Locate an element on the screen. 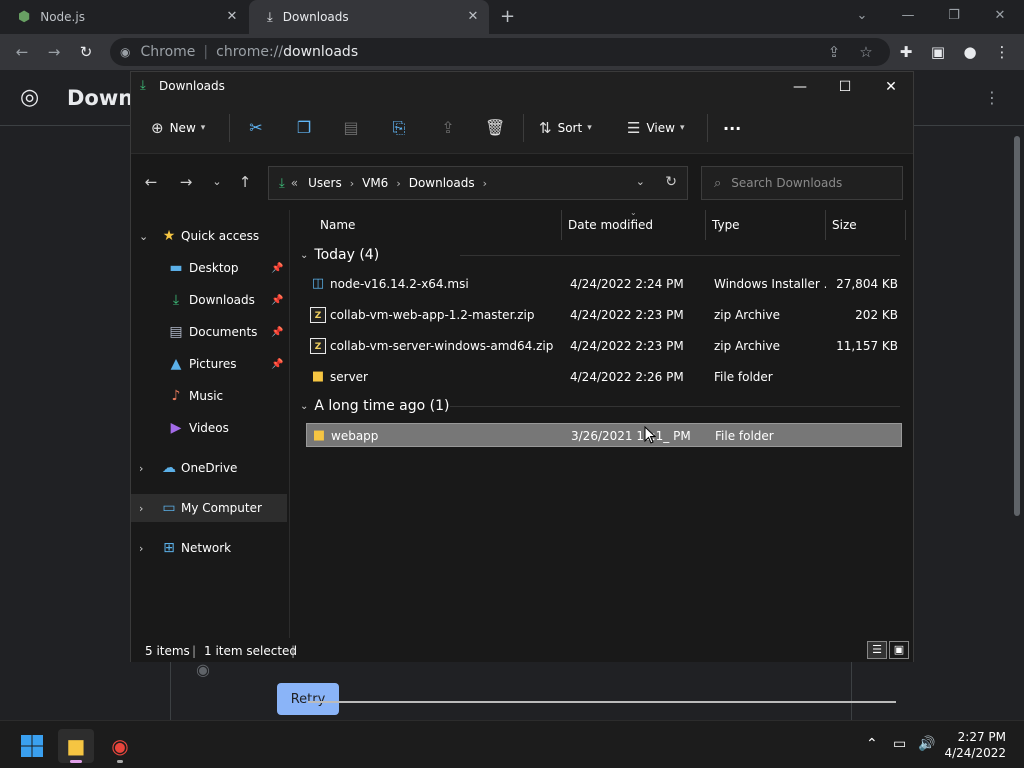 The image size is (1024, 768). sort-button: ⇅ Sort ▾ is located at coordinates (565, 128).